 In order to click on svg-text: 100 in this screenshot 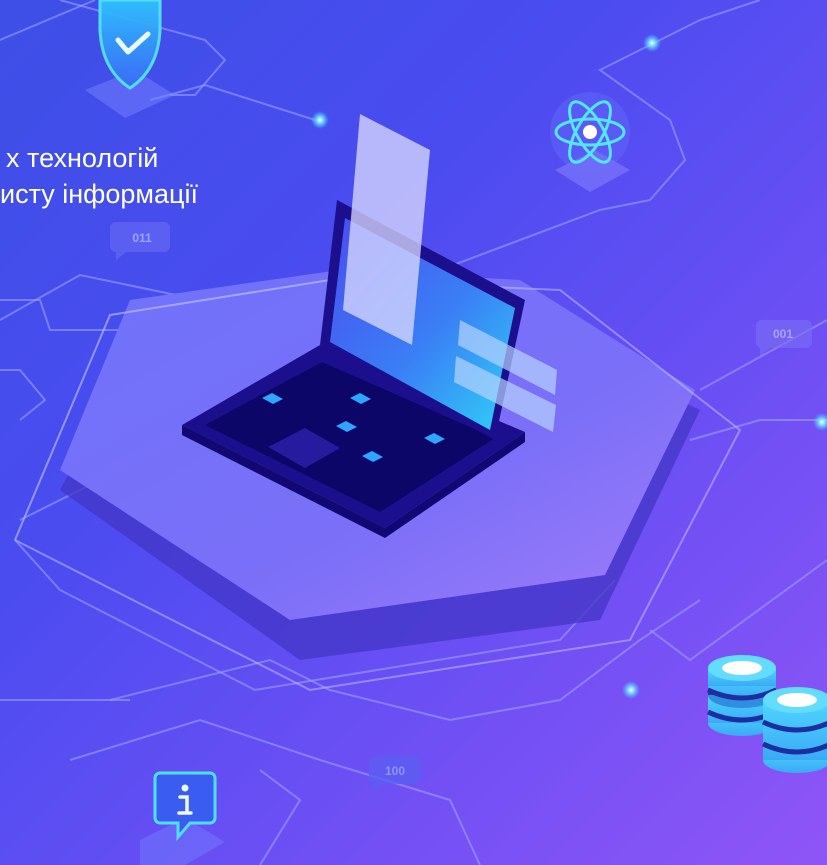, I will do `click(395, 771)`.